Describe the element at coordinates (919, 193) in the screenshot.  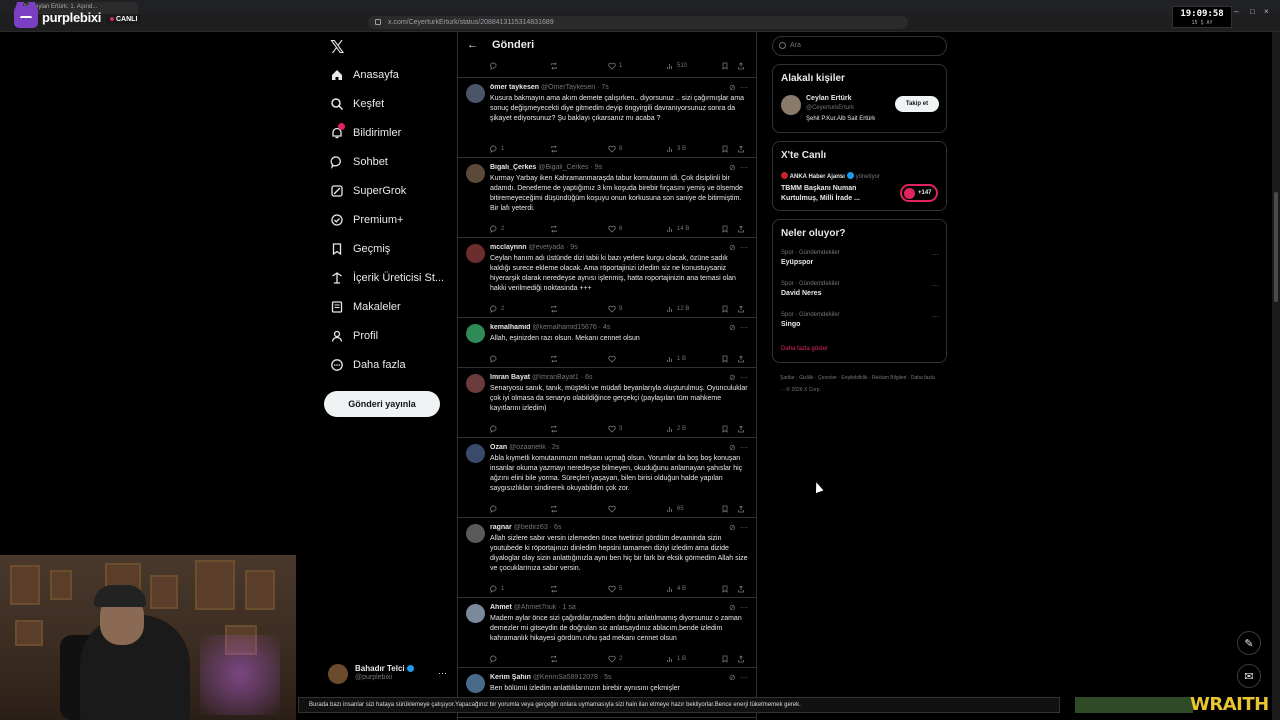
I see `live-listener-count: +147` at that location.